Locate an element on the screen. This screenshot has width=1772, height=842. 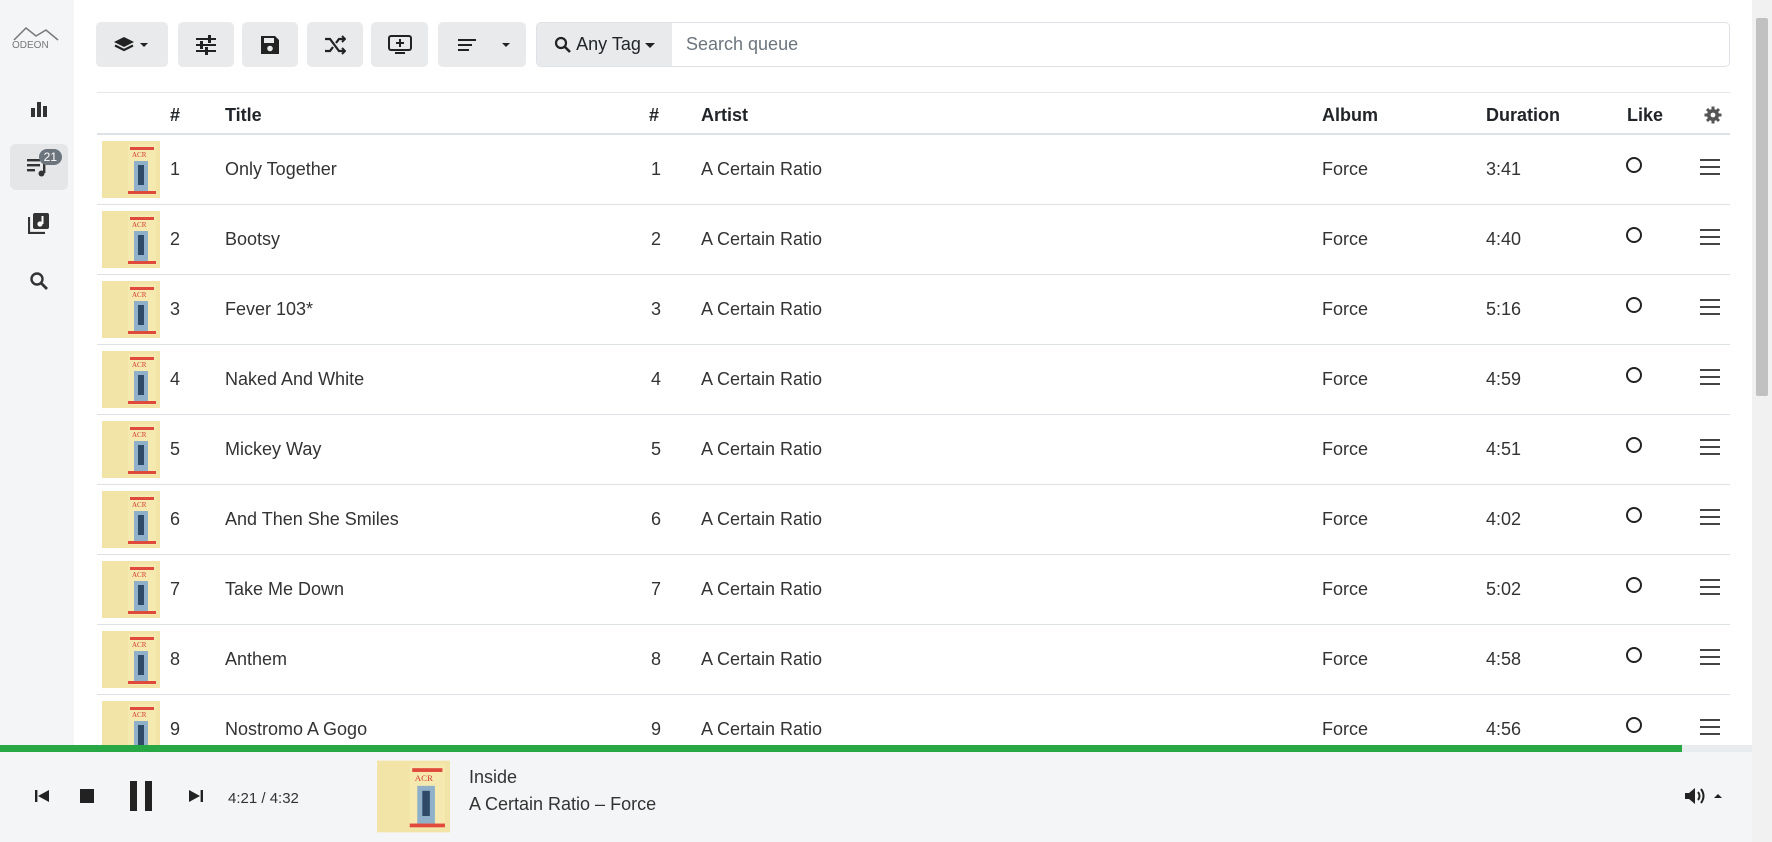
app-logo: ODEON is located at coordinates (36, 39).